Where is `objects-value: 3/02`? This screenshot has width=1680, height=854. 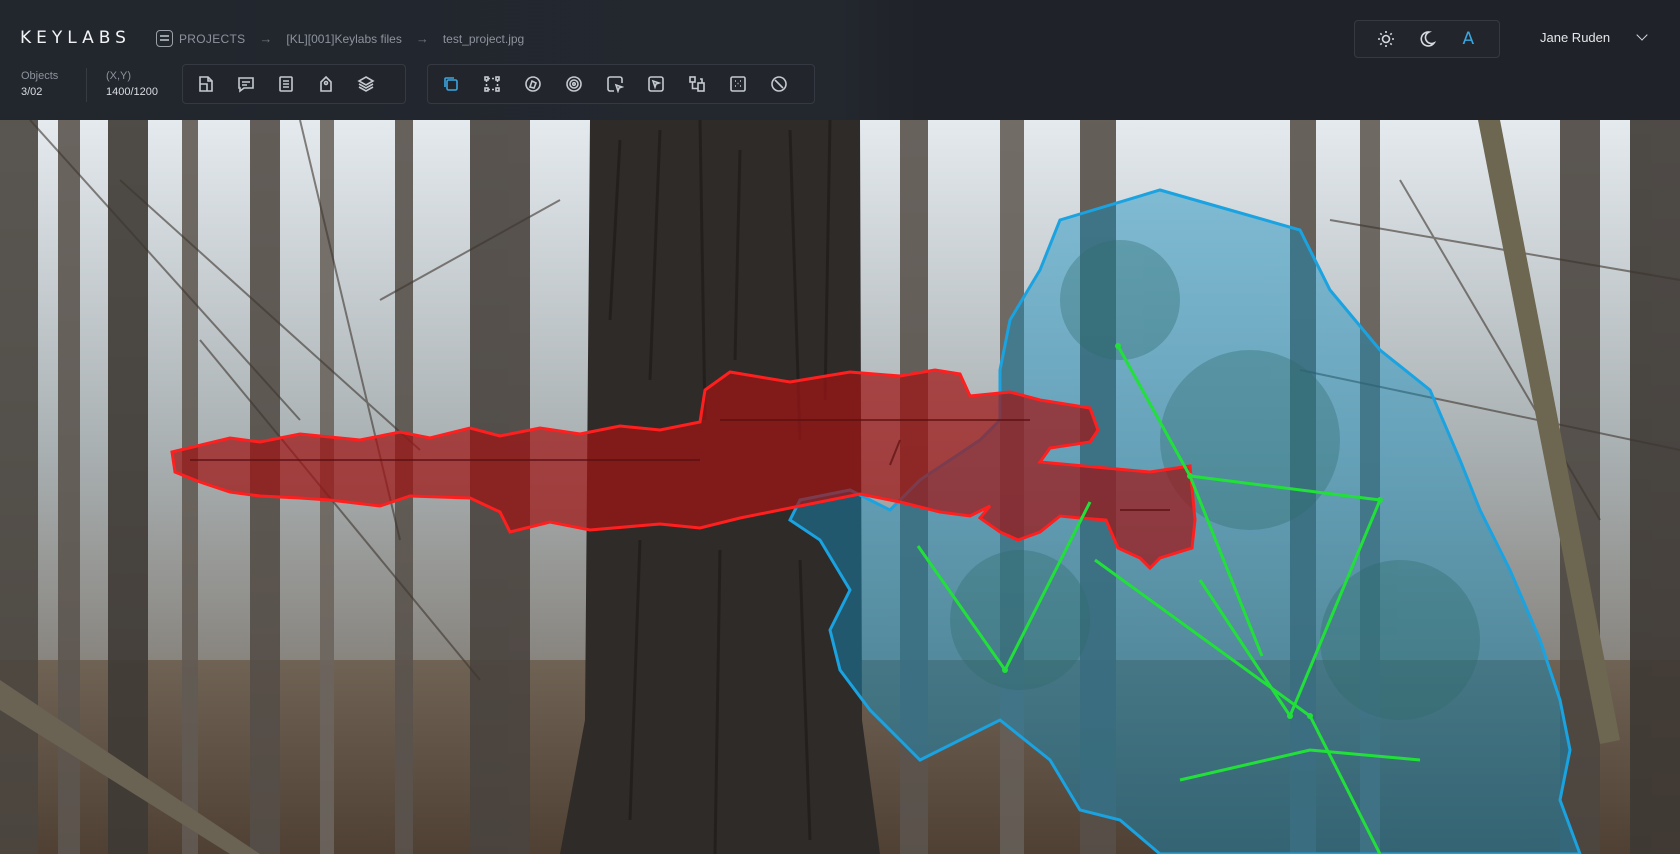 objects-value: 3/02 is located at coordinates (32, 92).